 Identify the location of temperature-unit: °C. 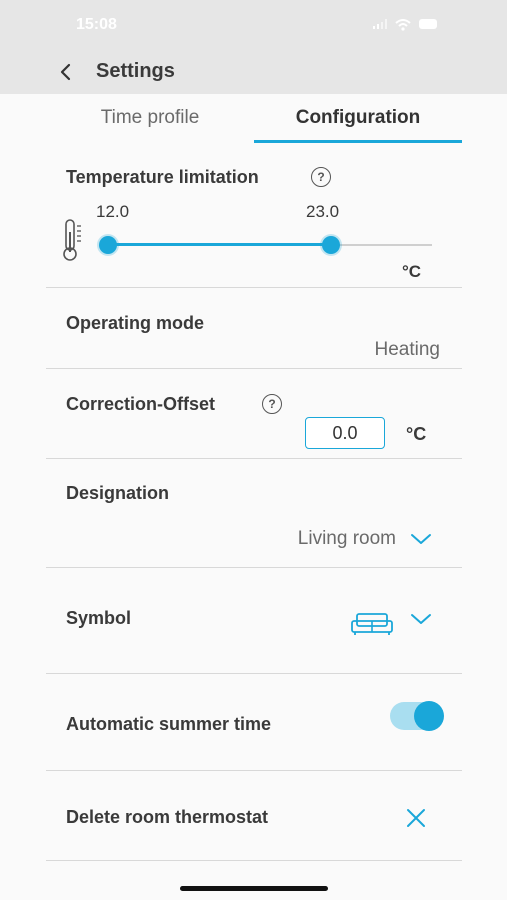
(412, 271).